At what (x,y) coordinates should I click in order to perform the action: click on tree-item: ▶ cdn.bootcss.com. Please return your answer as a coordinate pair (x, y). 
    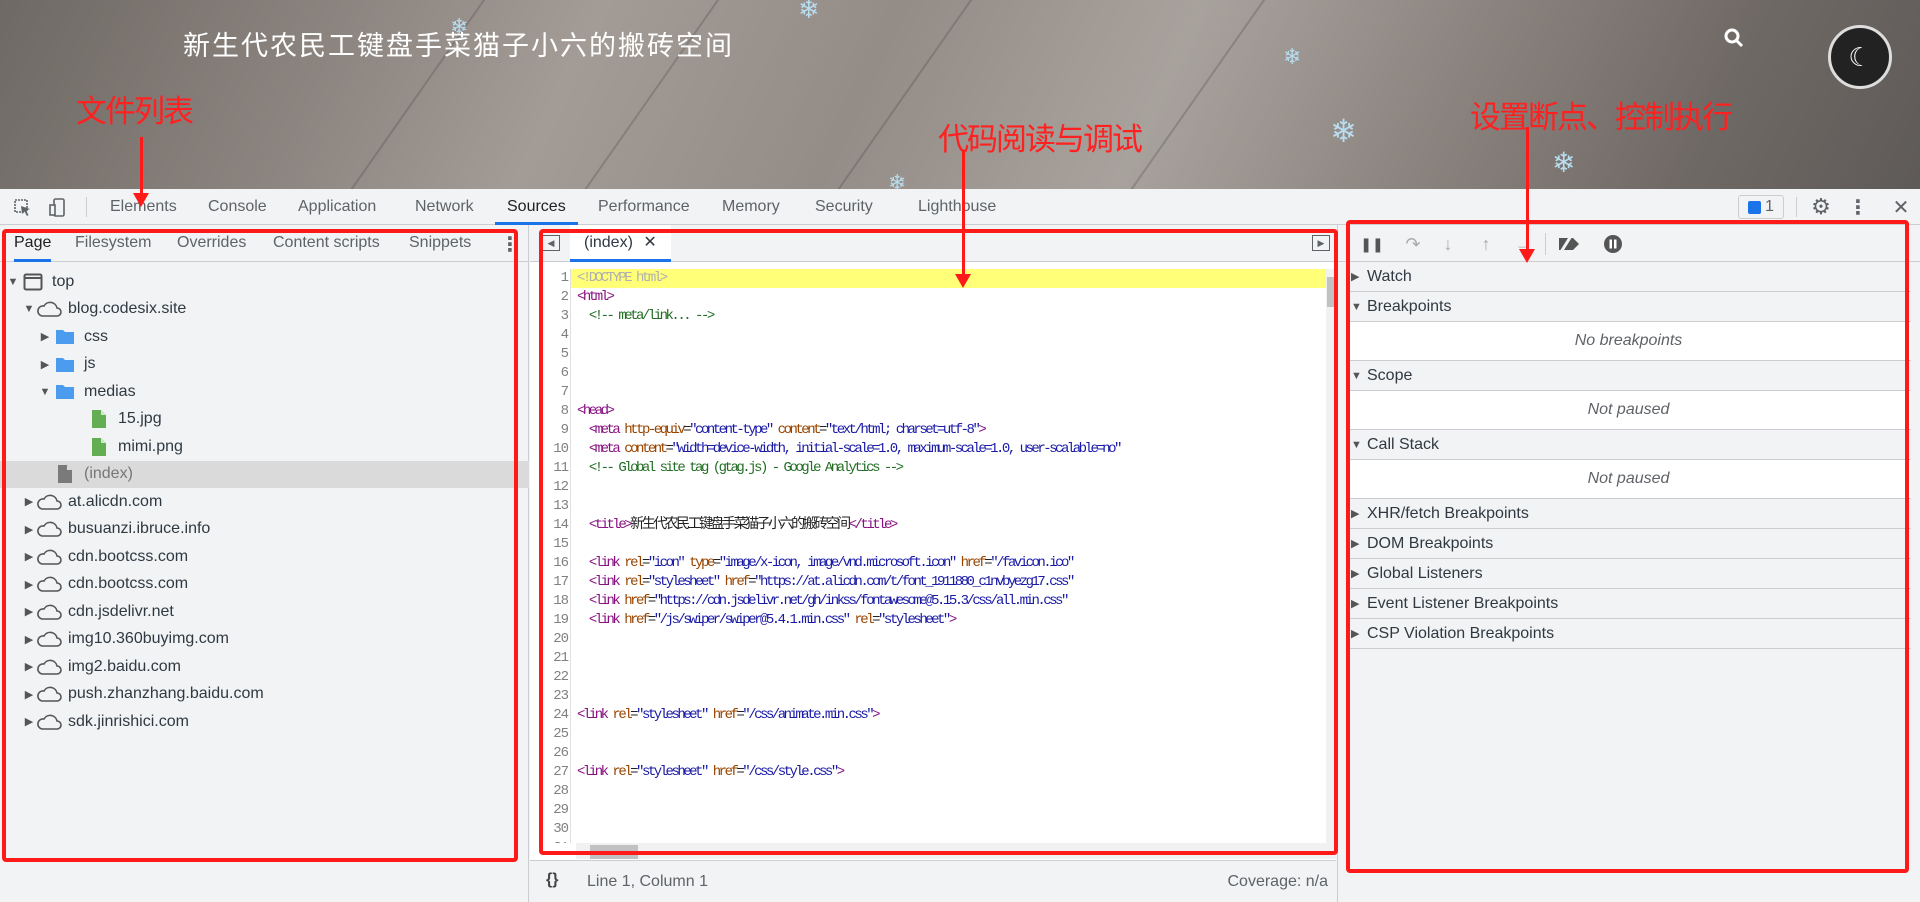
    Looking at the image, I should click on (264, 557).